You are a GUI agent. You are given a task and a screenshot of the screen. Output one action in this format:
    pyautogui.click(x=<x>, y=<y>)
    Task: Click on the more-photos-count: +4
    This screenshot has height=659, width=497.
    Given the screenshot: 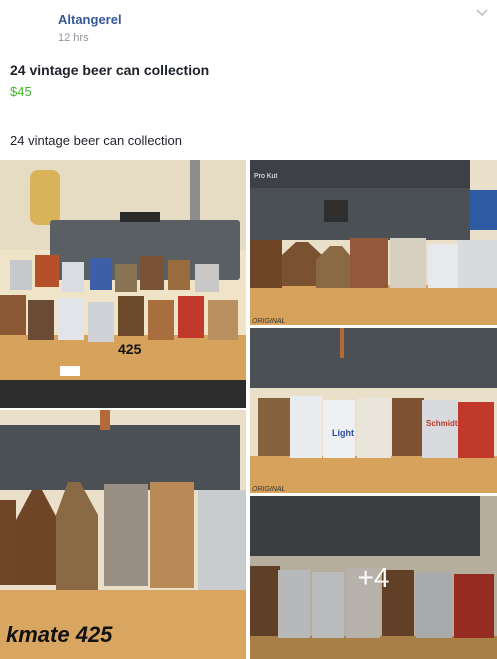 What is the action you would take?
    pyautogui.click(x=373, y=577)
    